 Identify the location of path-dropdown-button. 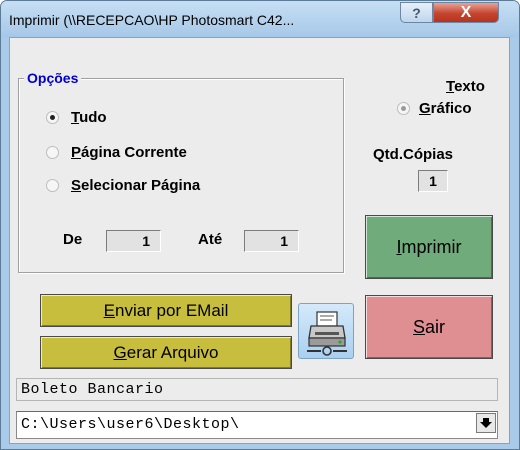
(486, 423).